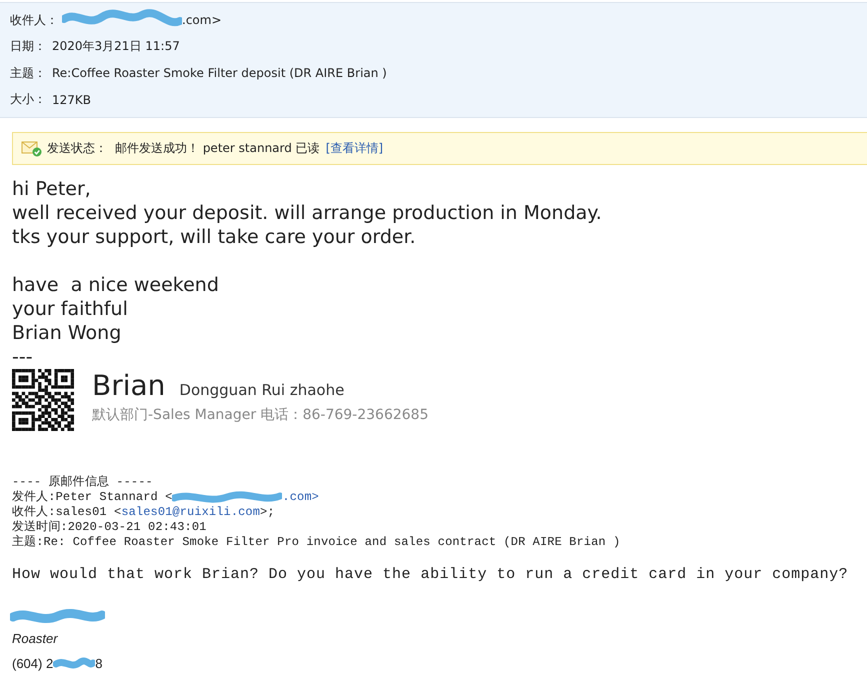 This screenshot has width=867, height=677. What do you see at coordinates (219, 73) in the screenshot?
I see `field-value: Re:Coffee Roaster Smoke Filter deposit (DR AIRE Brian )` at bounding box center [219, 73].